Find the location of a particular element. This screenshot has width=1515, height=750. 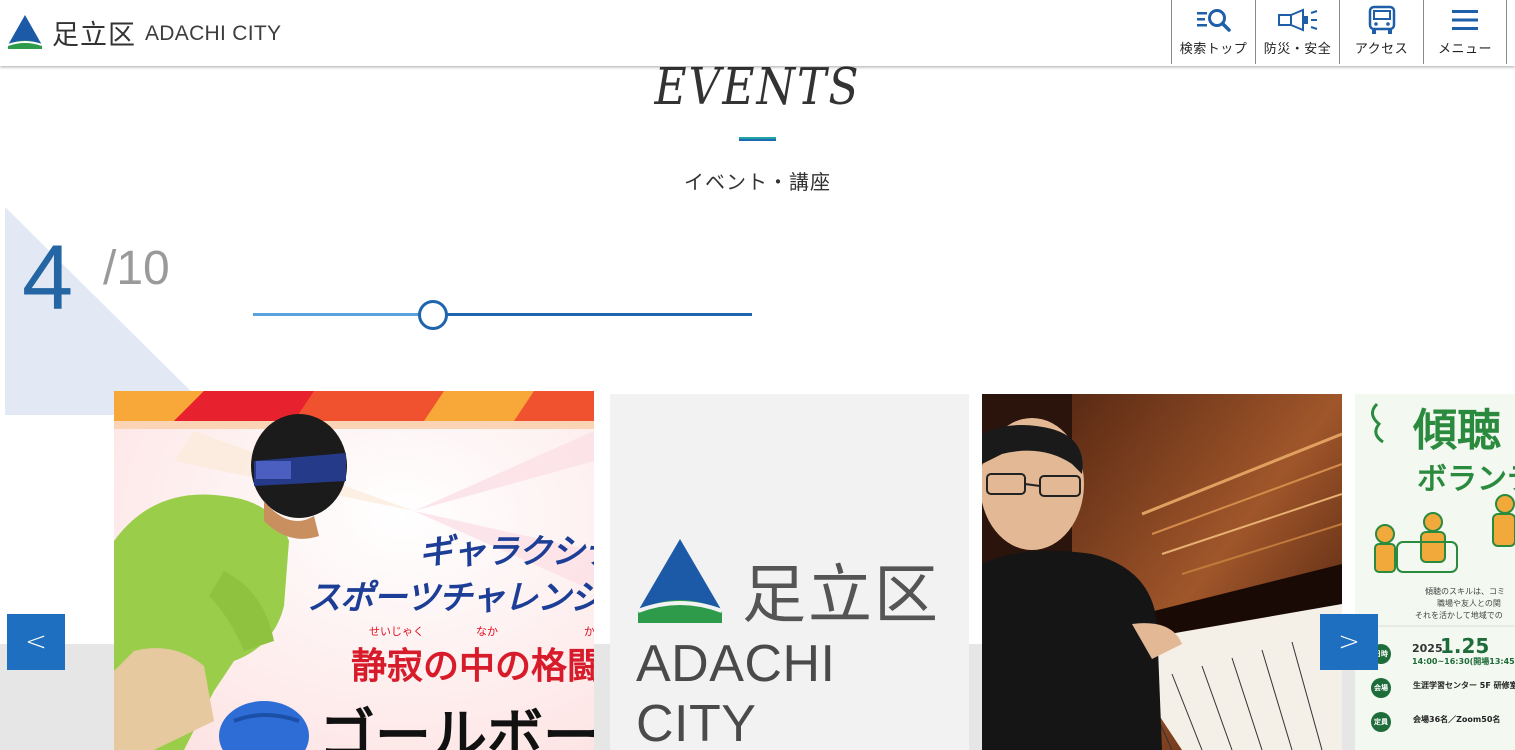

flyer-badge-venue: 会場 is located at coordinates (1381, 688).